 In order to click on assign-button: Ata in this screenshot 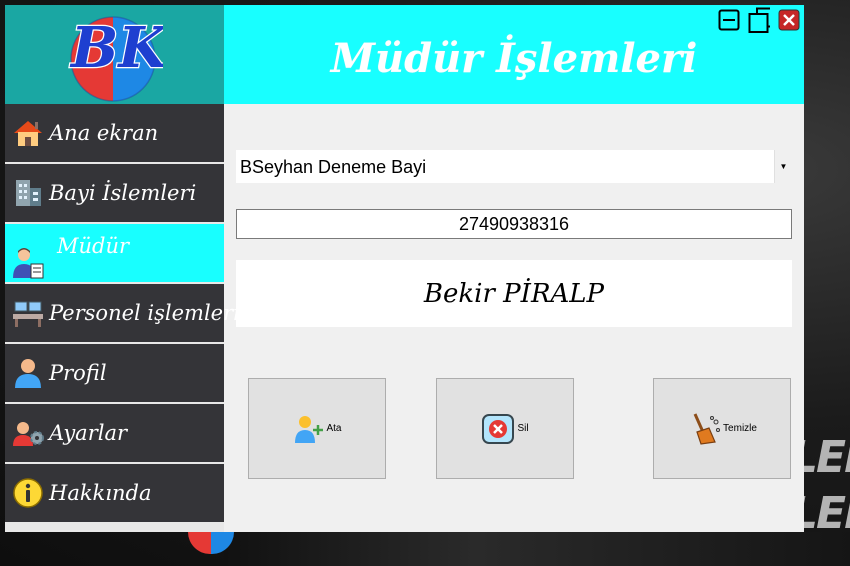, I will do `click(317, 428)`.